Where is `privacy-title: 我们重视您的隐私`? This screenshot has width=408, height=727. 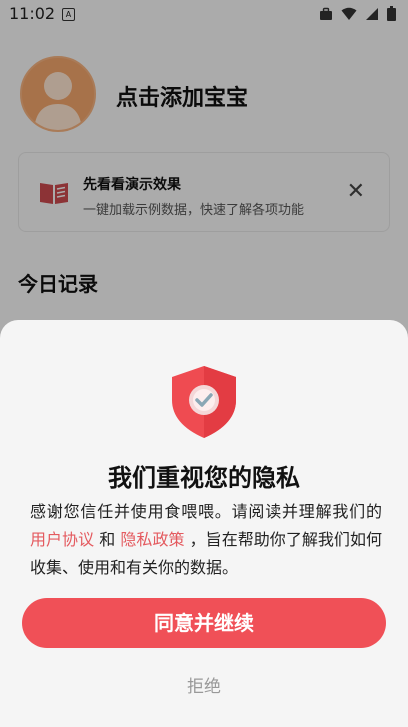 privacy-title: 我们重视您的隐私 is located at coordinates (204, 478).